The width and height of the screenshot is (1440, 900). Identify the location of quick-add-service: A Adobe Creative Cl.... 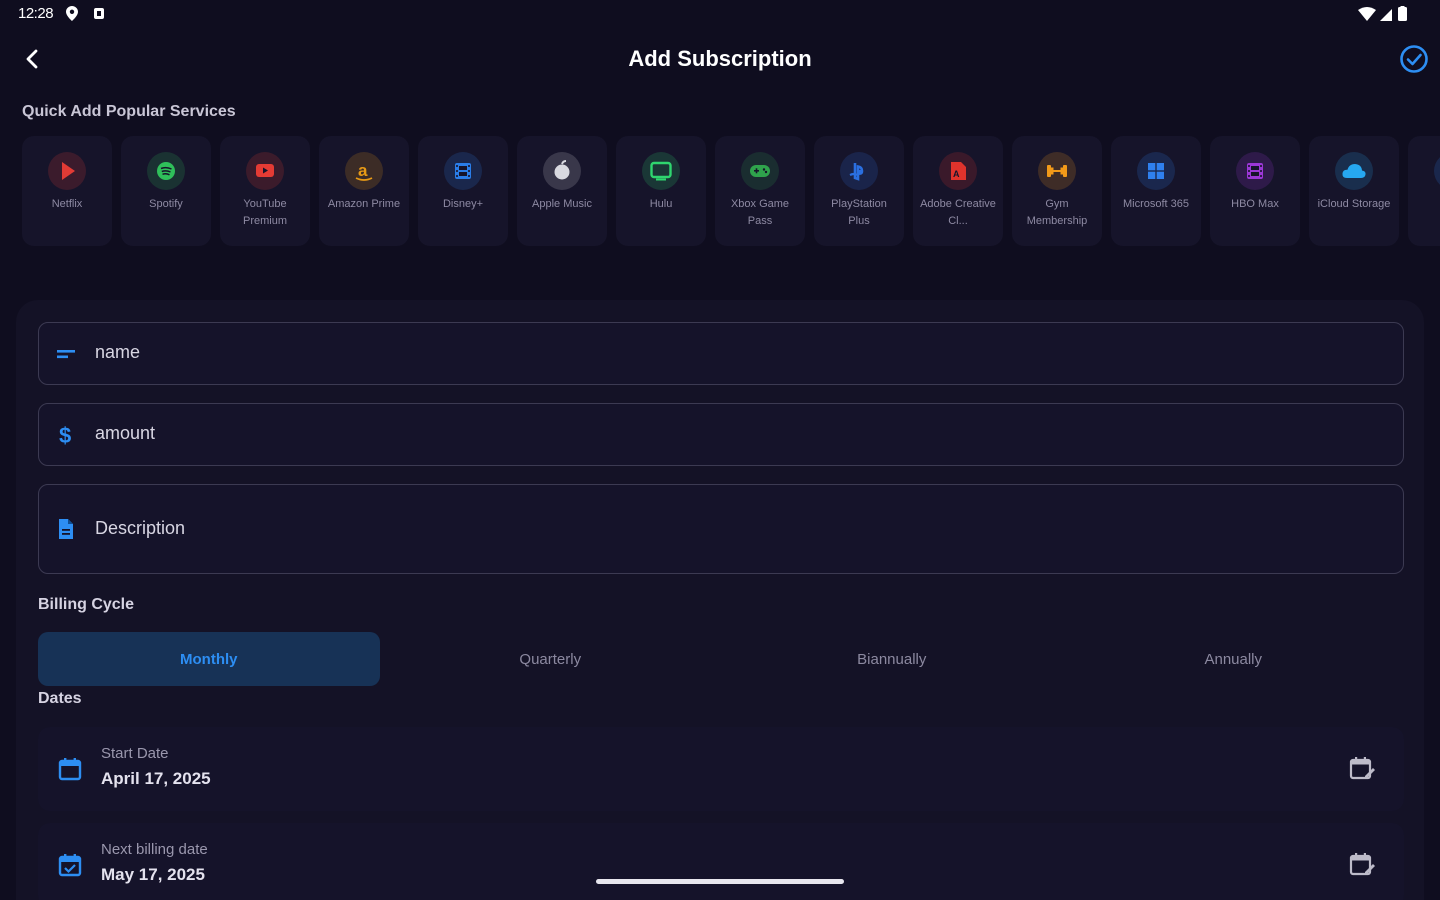
(958, 191).